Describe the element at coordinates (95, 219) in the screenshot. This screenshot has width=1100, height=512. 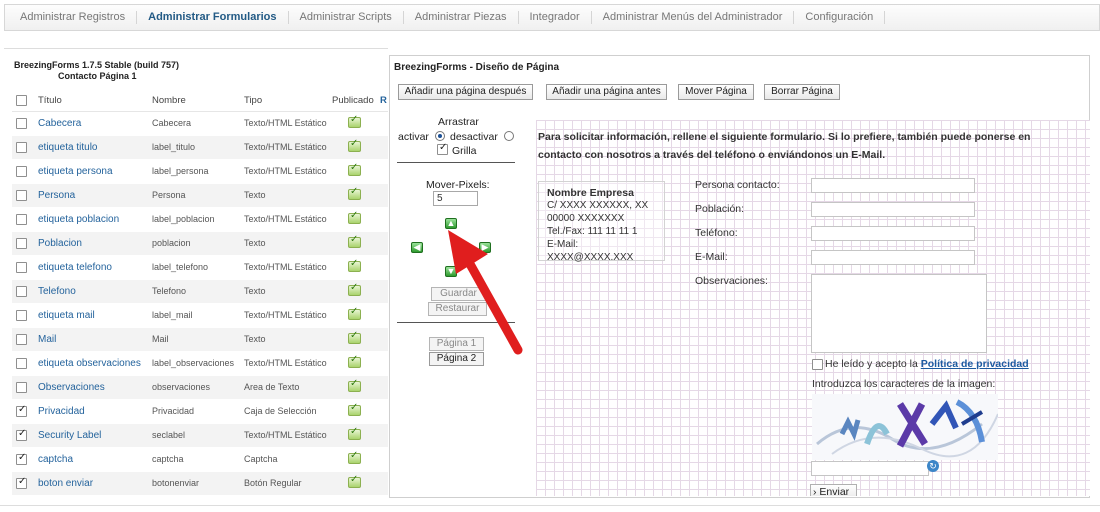
I see `row-title: etiqueta poblacion` at that location.